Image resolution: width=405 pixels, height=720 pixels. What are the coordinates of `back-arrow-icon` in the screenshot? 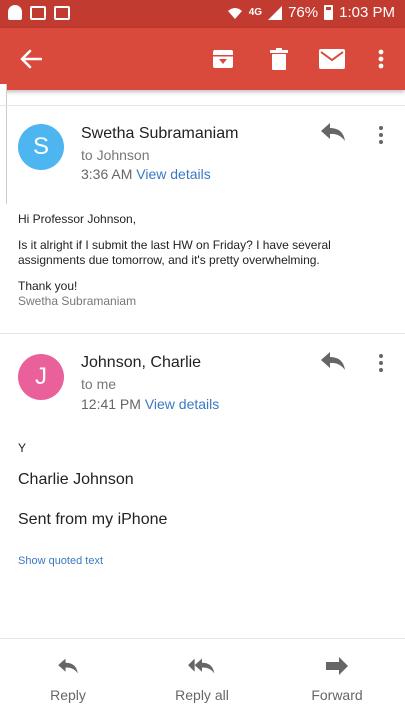 It's located at (31, 59).